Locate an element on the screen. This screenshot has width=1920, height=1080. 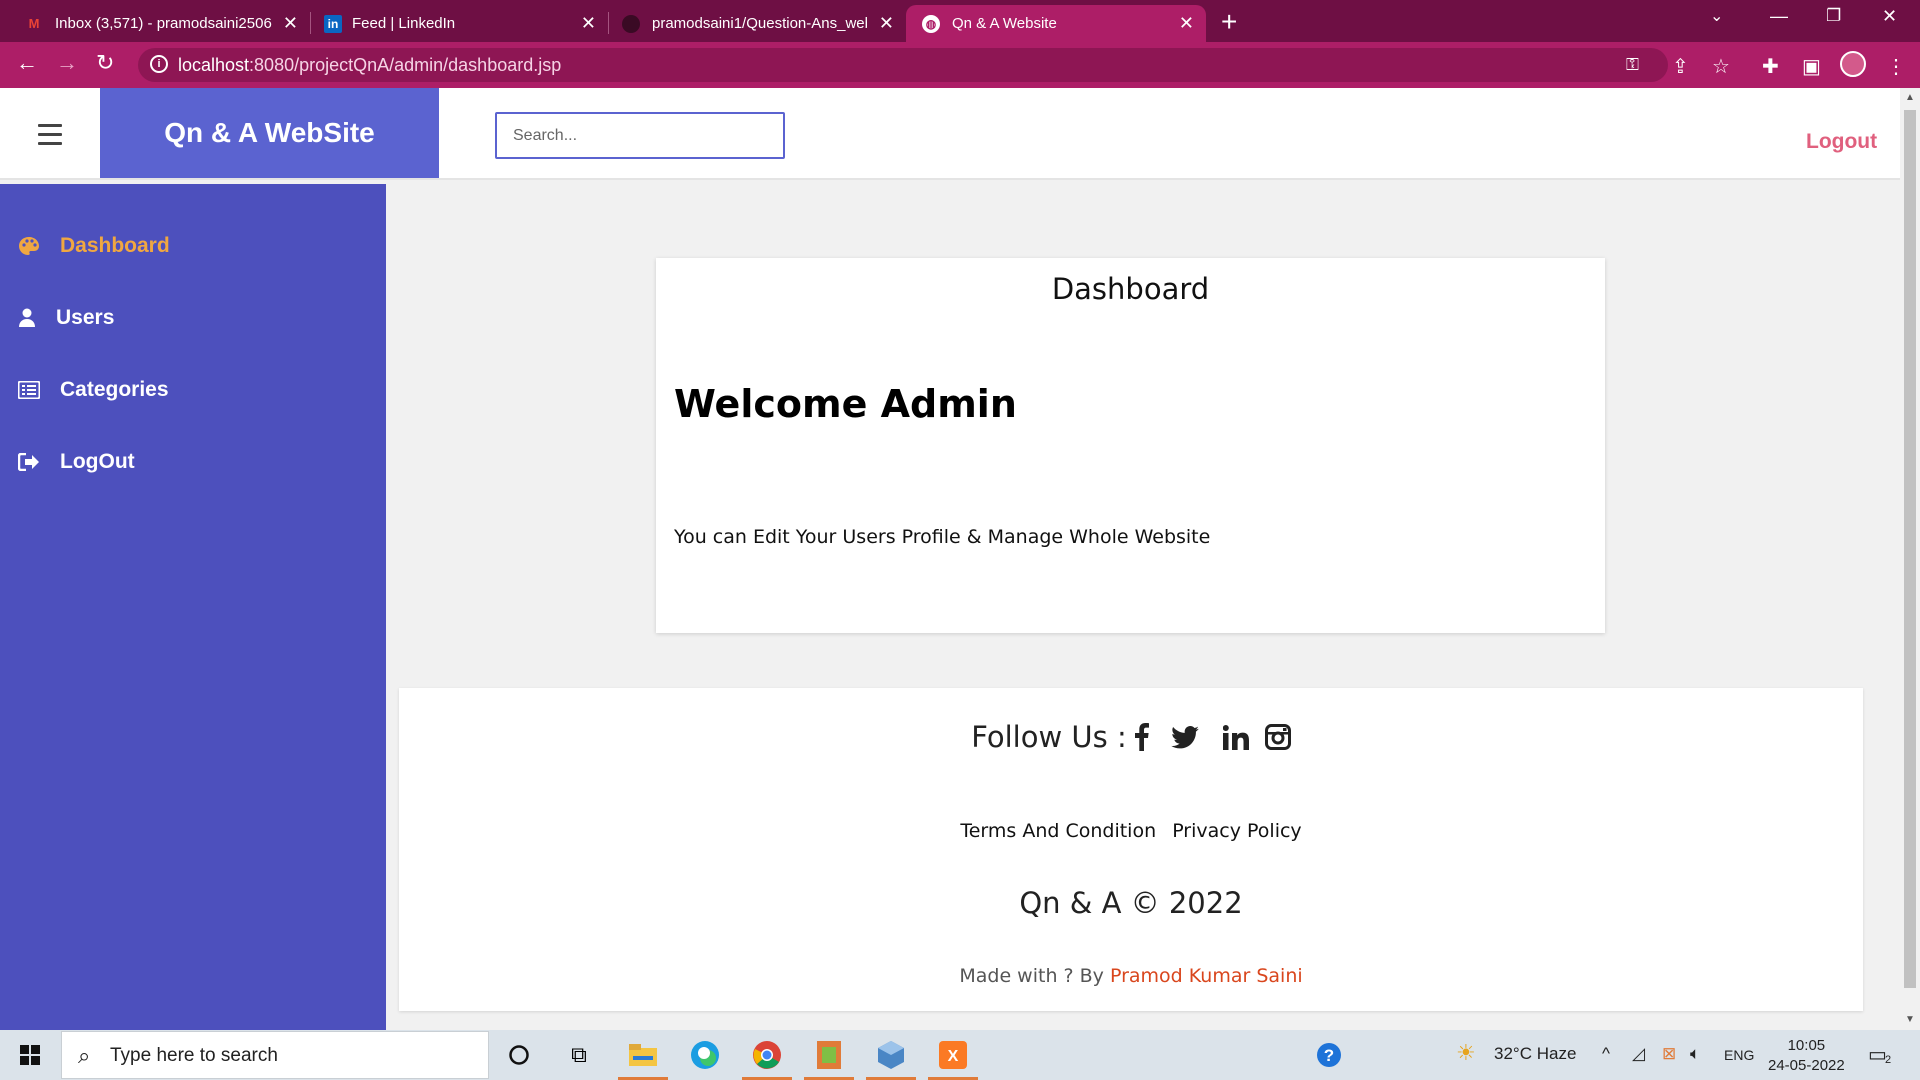
tab-qna-website: ◍ Qn & A Website ✕ is located at coordinates (1056, 23).